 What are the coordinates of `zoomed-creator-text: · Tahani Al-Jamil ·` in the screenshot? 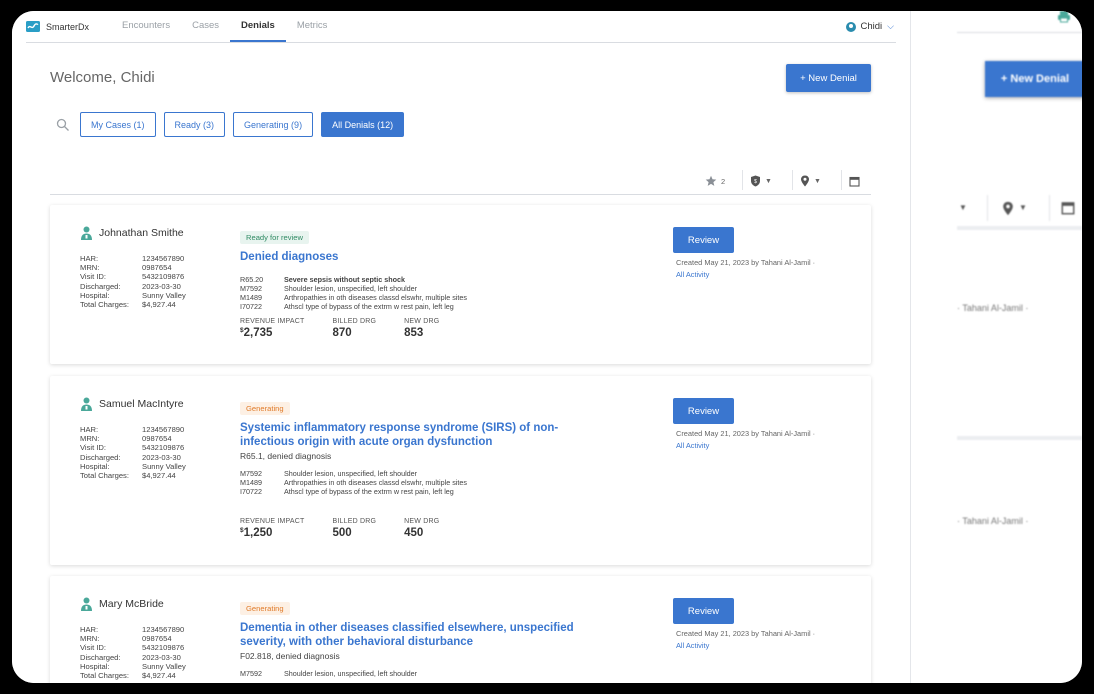 It's located at (993, 308).